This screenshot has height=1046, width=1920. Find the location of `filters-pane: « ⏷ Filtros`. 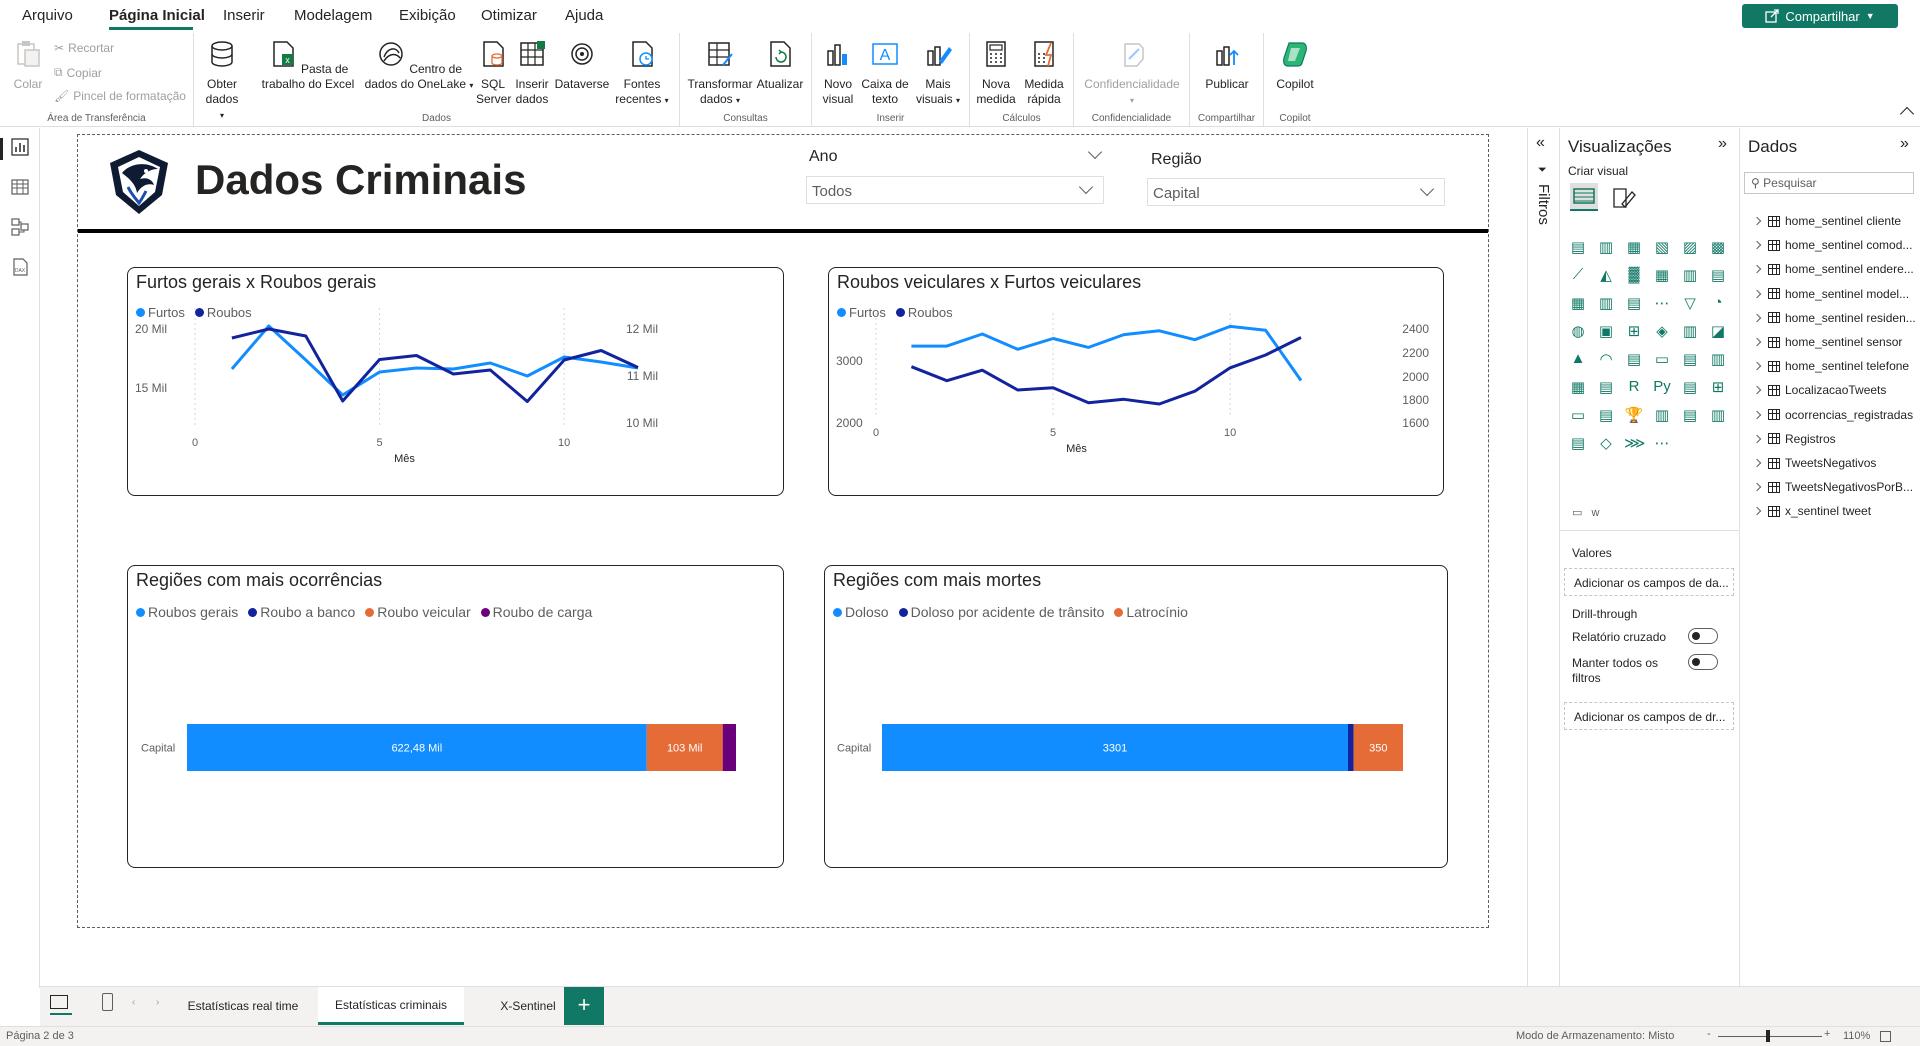

filters-pane: « ⏷ Filtros is located at coordinates (1543, 557).